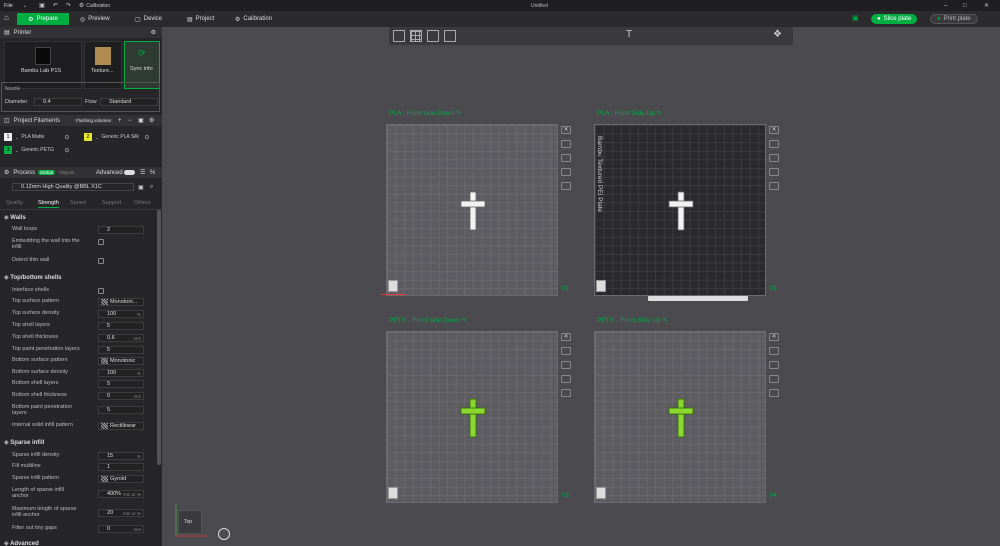 The width and height of the screenshot is (1000, 546). Describe the element at coordinates (954, 19) in the screenshot. I see `print-plate-button: ● Print plate` at that location.